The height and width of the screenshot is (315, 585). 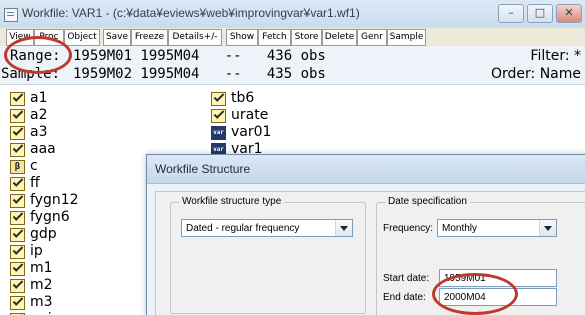 I want to click on object-name: fygn12, so click(x=54, y=200).